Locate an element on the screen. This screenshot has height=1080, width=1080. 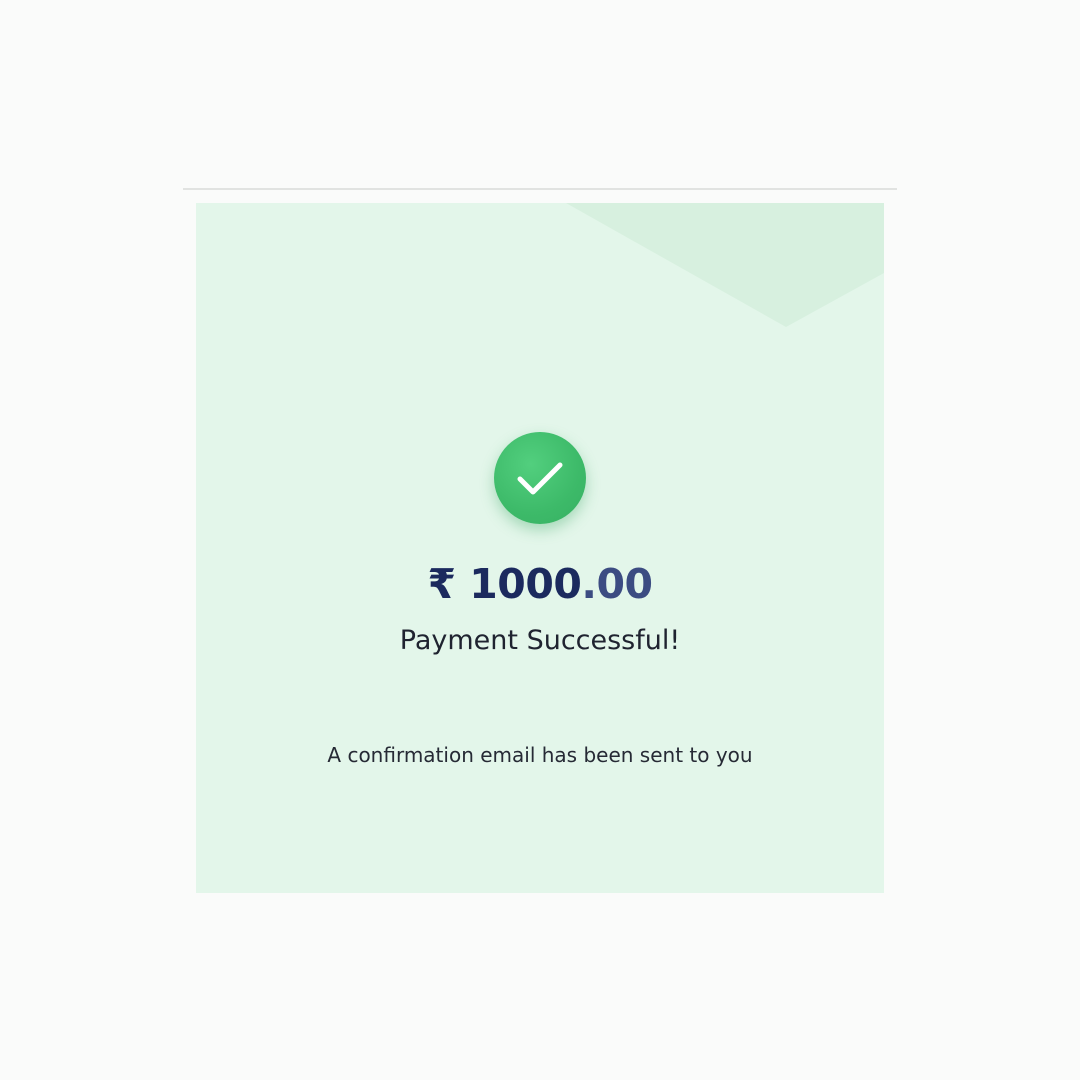
amount-decimal: .00 is located at coordinates (617, 584).